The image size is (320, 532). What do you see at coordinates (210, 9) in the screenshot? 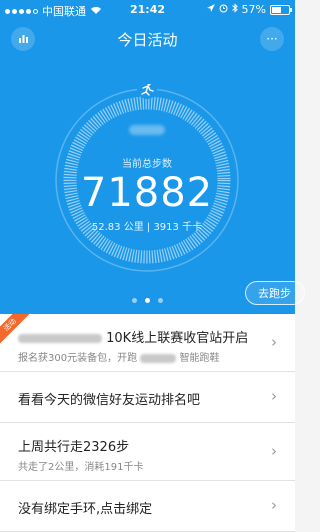
I see `location-icon` at bounding box center [210, 9].